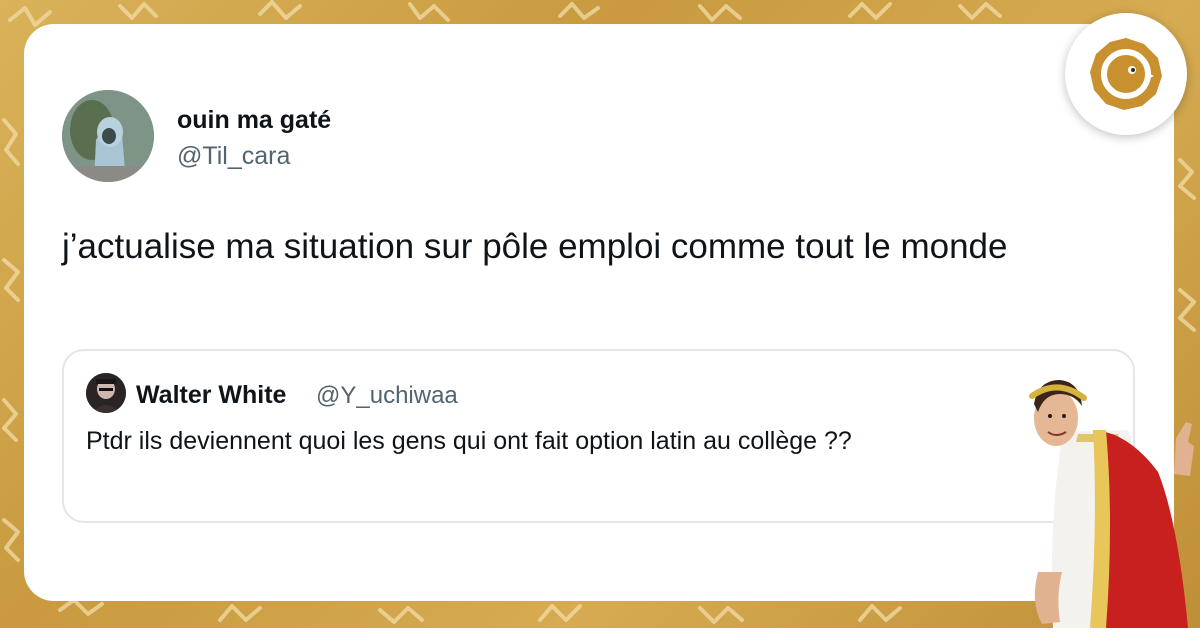 The height and width of the screenshot is (633, 1200). Describe the element at coordinates (233, 156) in the screenshot. I see `author-handle: @Til_cara` at that location.